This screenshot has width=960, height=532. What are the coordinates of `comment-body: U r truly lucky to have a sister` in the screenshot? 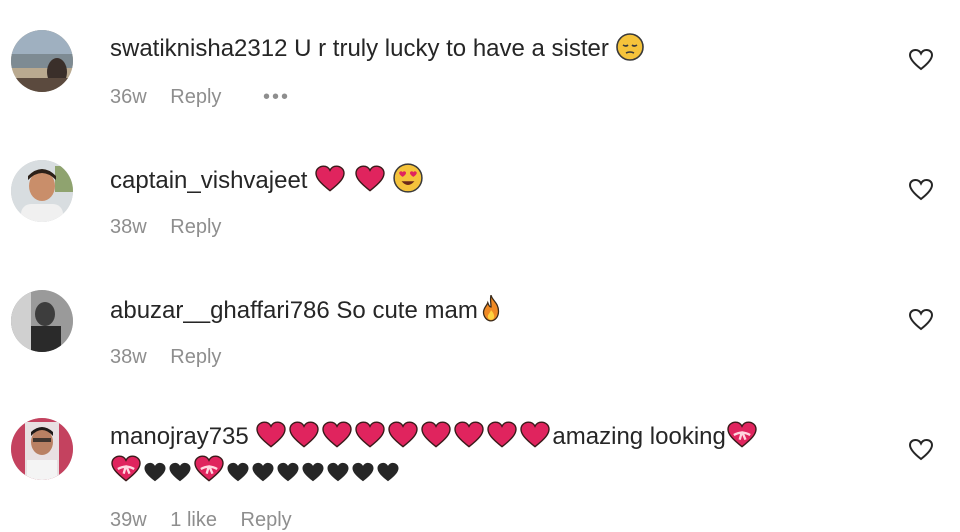 It's located at (451, 48).